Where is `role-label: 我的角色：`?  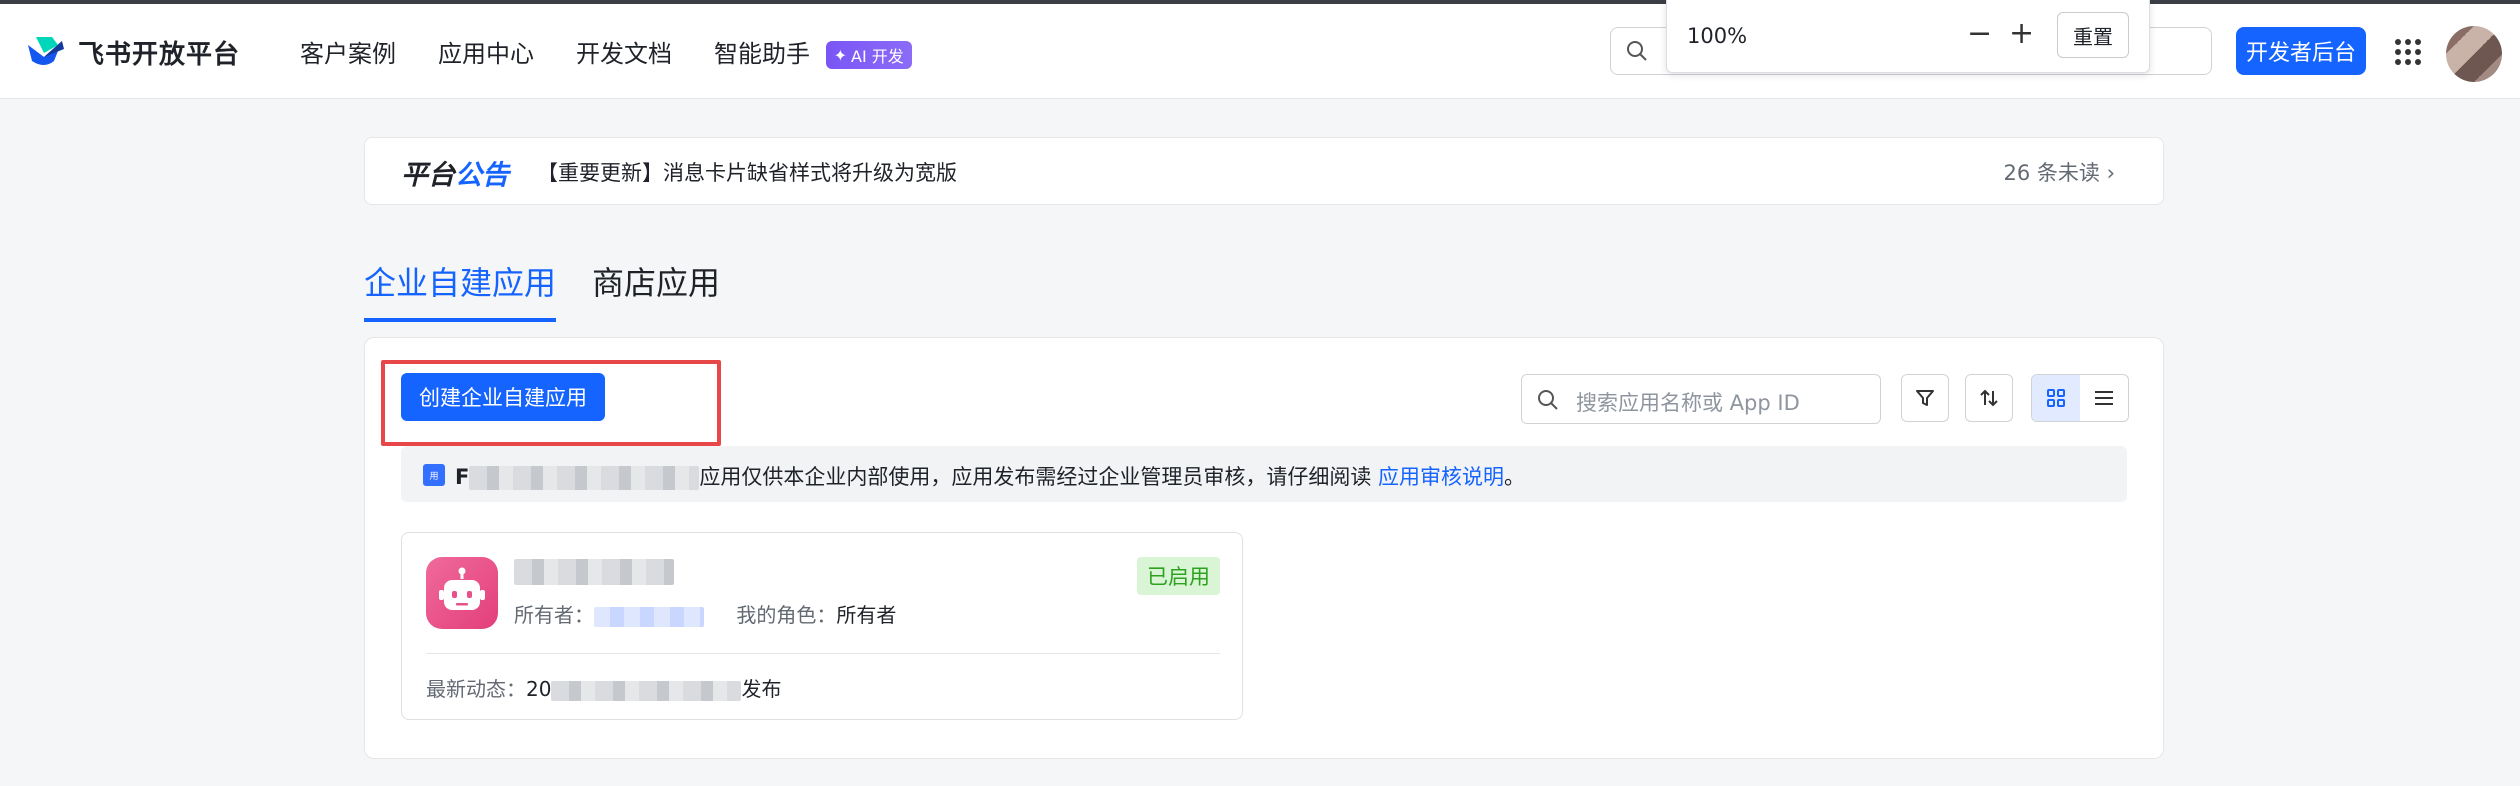
role-label: 我的角色： is located at coordinates (786, 615).